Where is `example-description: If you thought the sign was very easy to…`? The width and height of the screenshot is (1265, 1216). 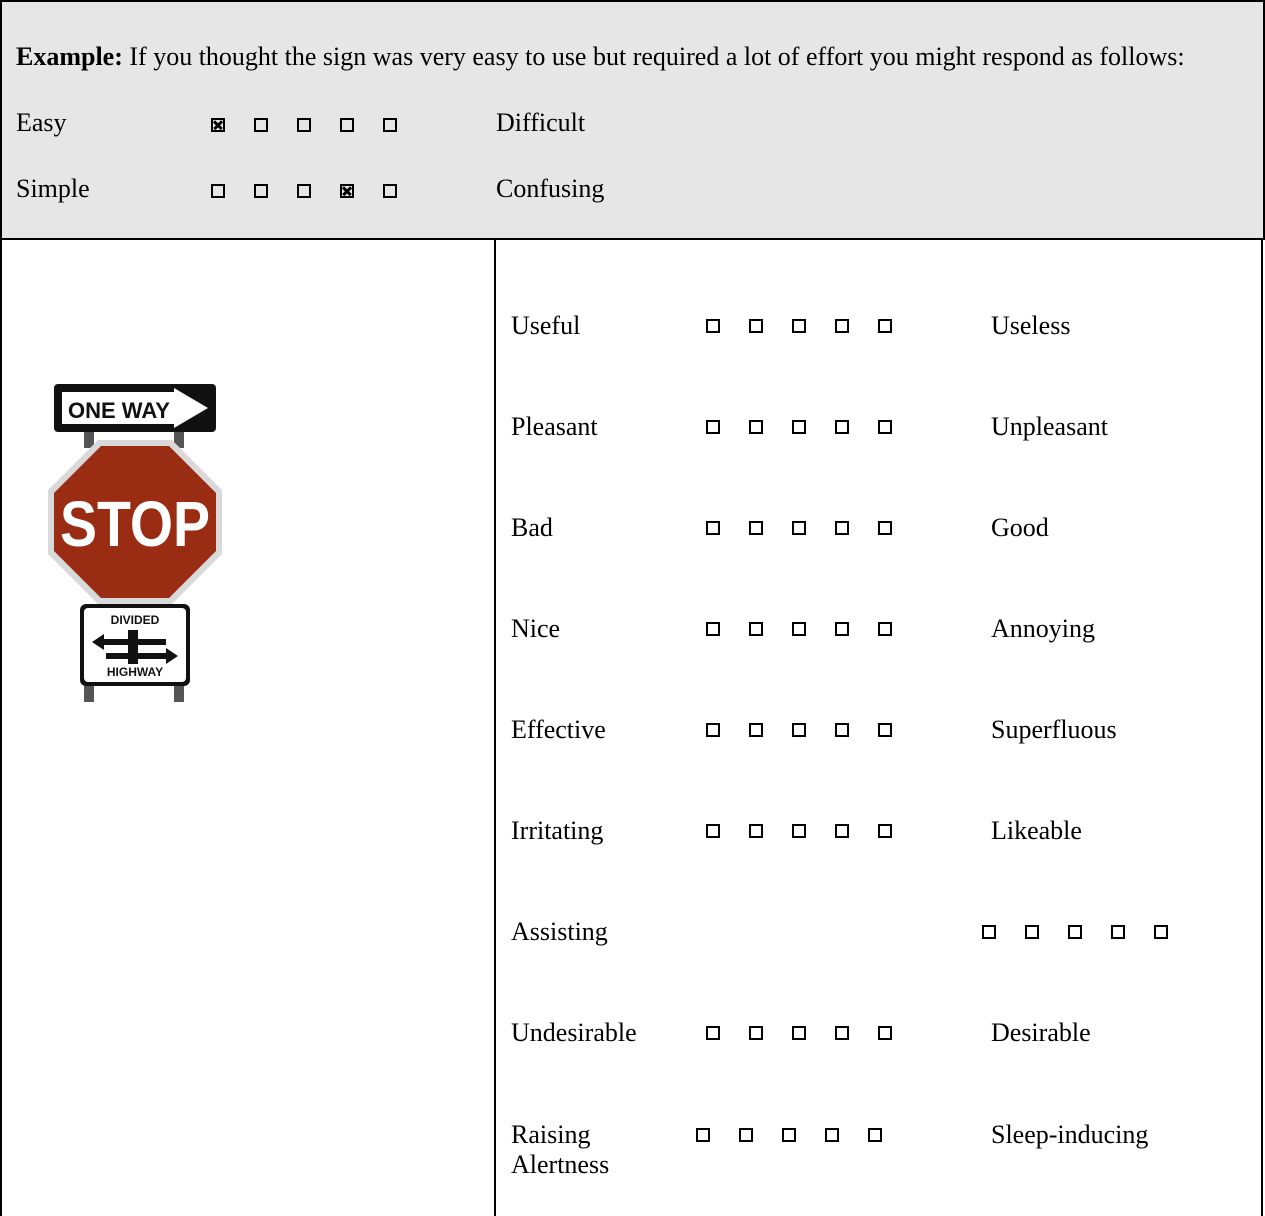
example-description: If you thought the sign was very easy to… is located at coordinates (653, 56).